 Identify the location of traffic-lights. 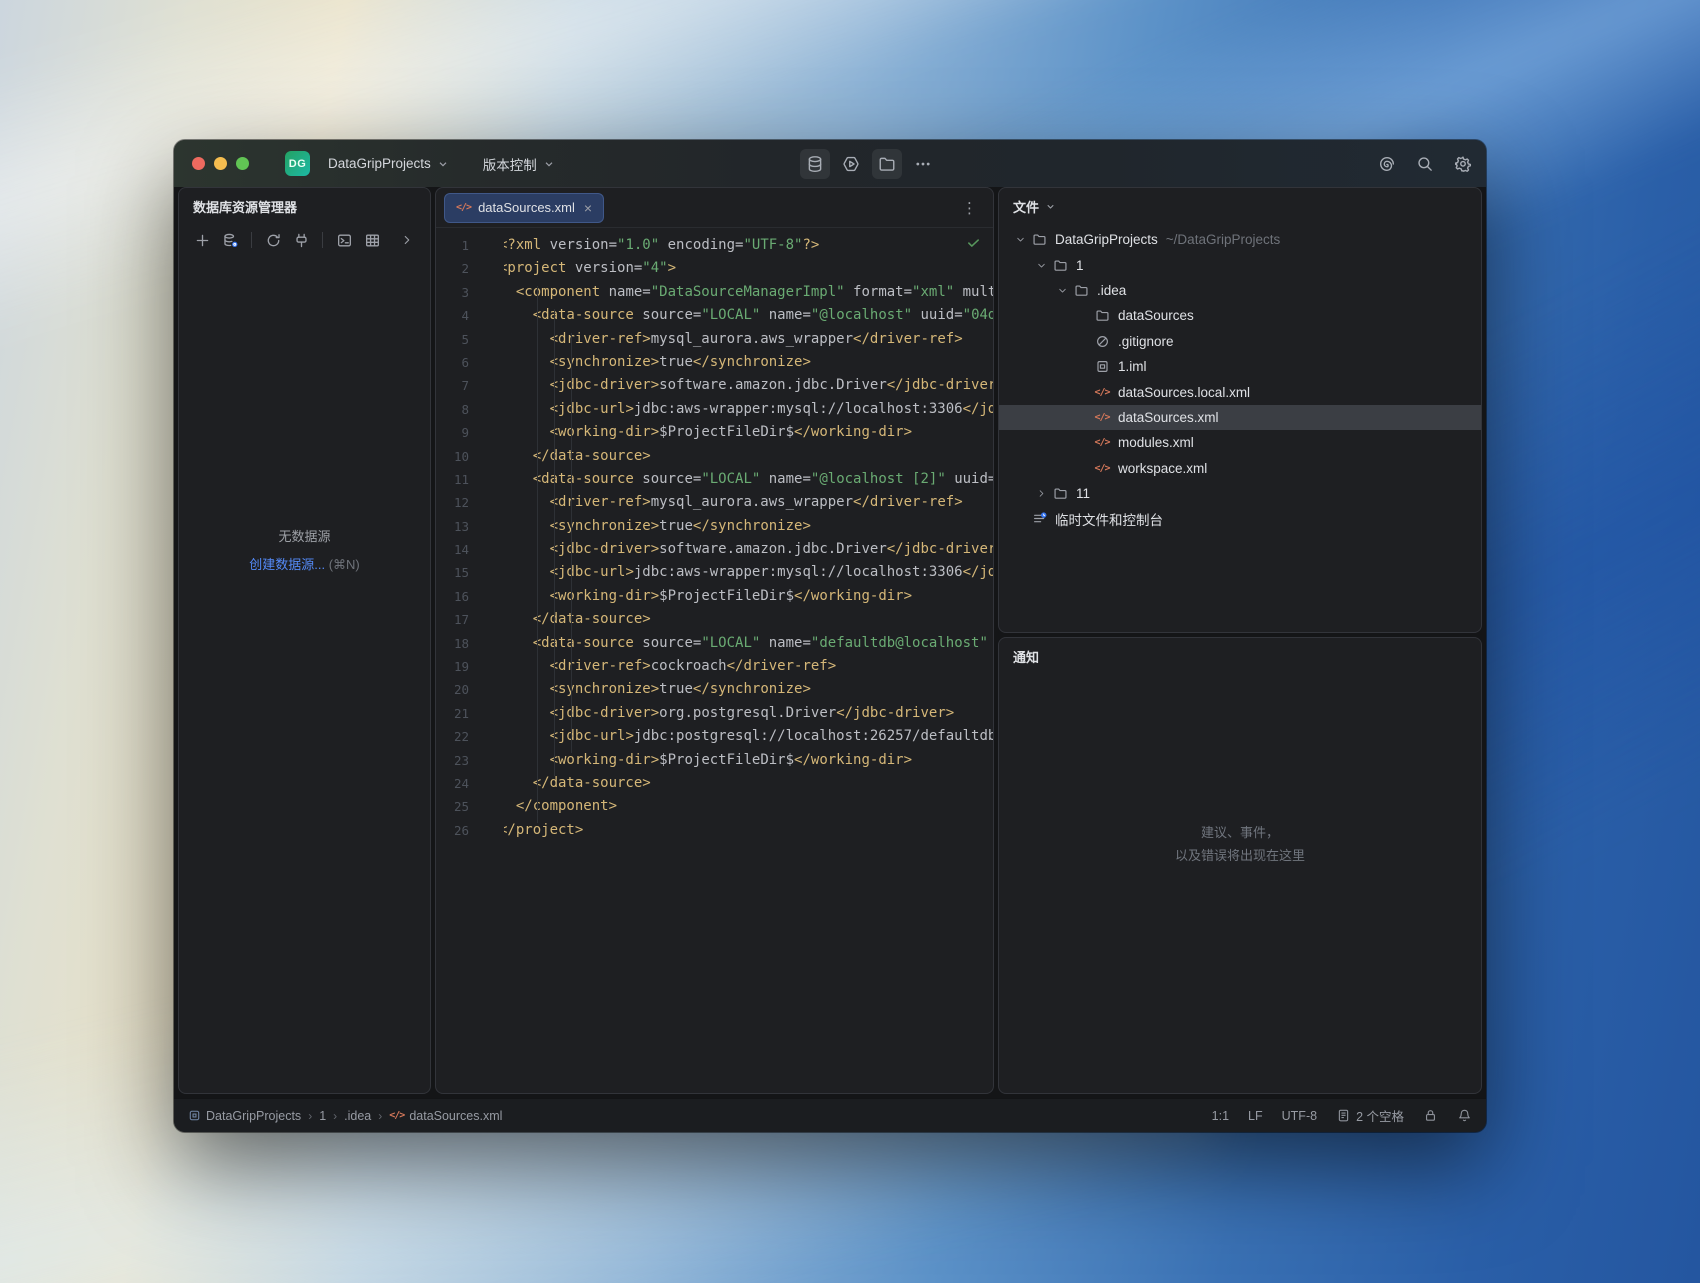
(220, 163).